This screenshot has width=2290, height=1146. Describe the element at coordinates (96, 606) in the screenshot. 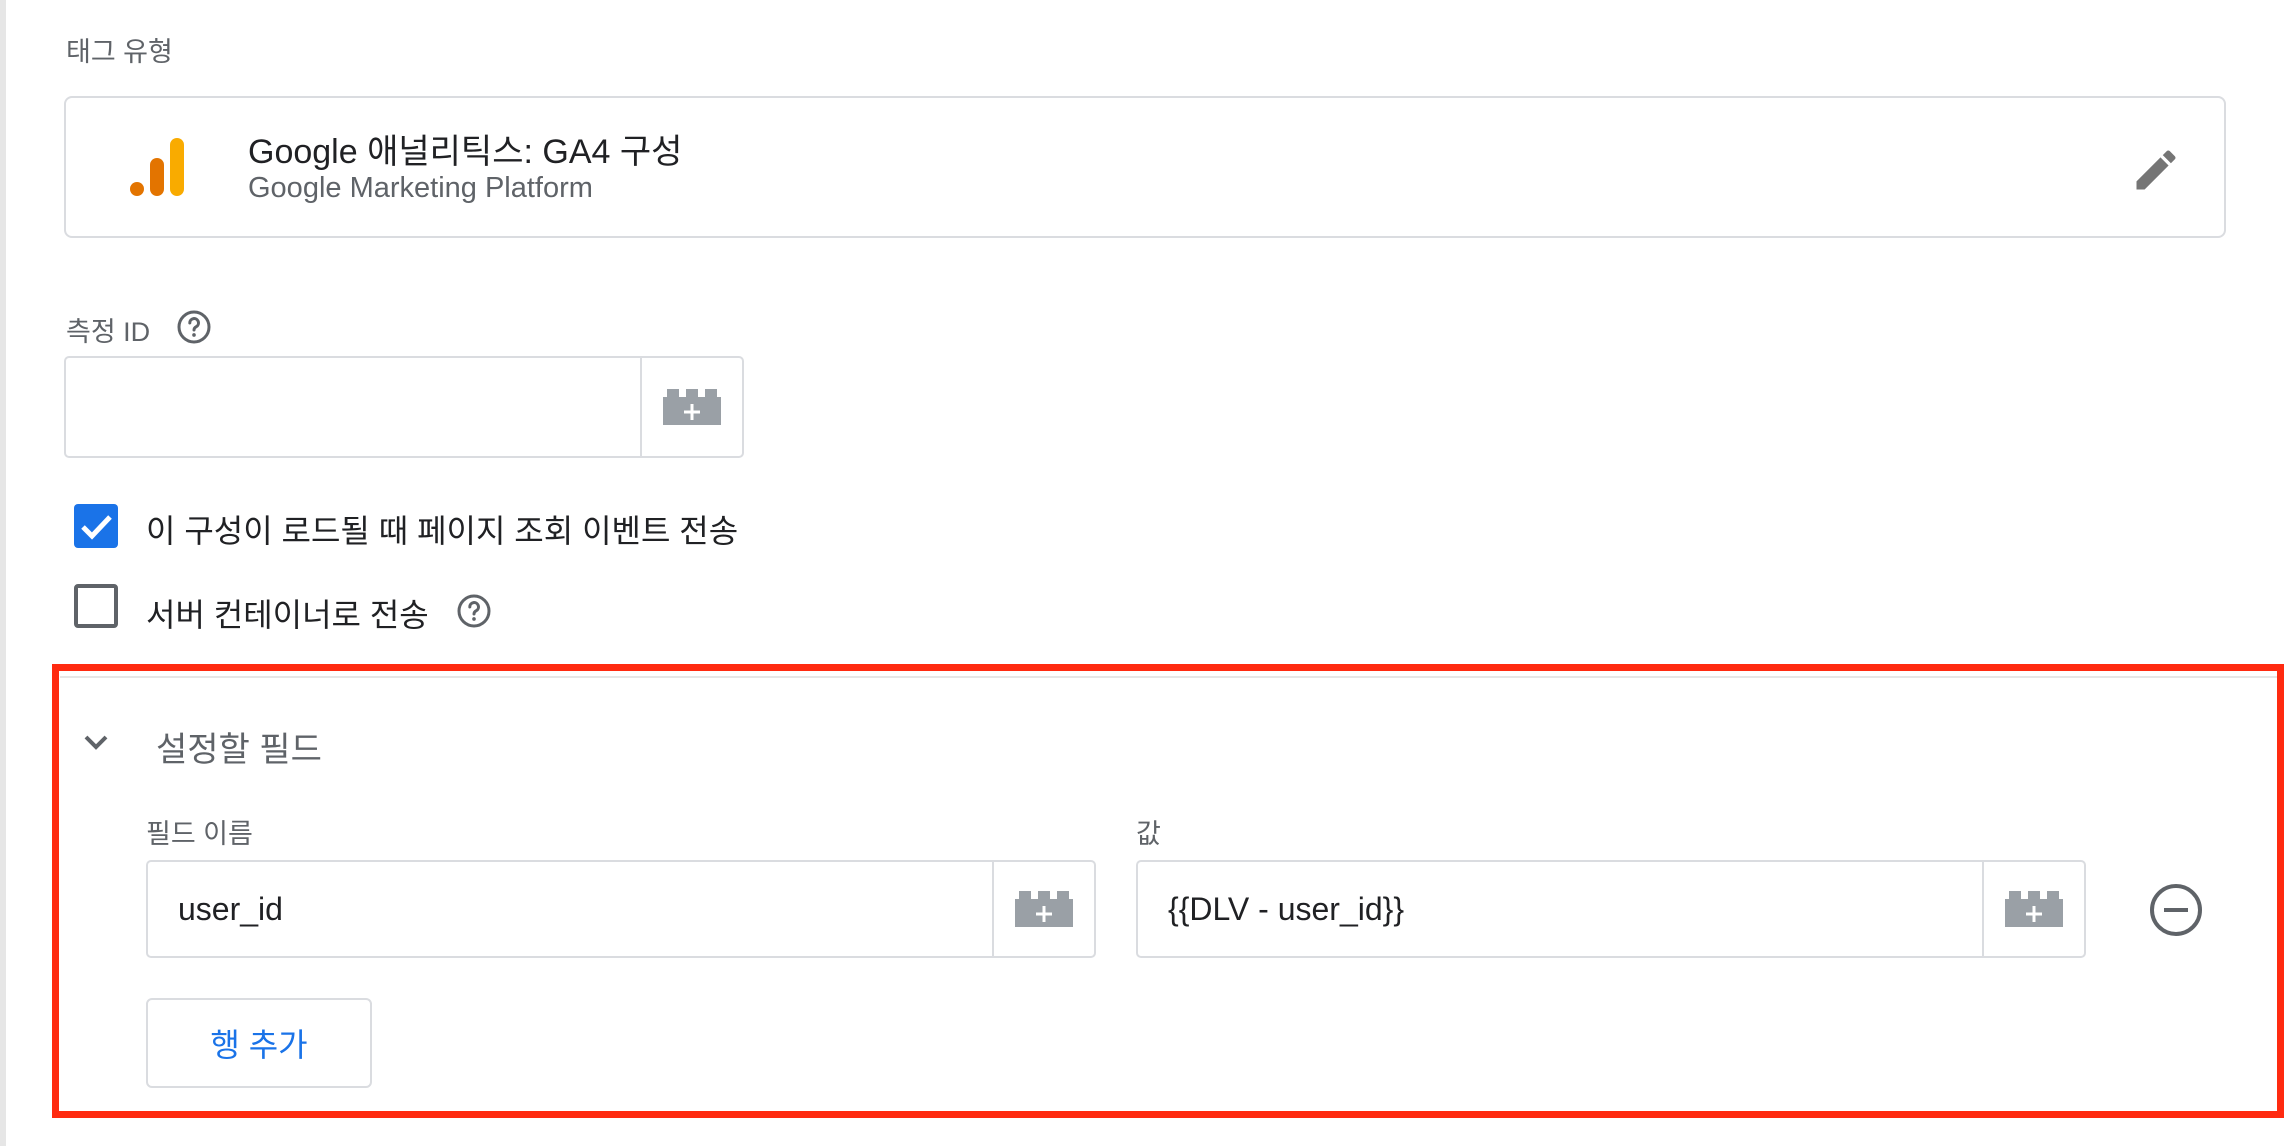

I see `server-container-checkbox` at that location.